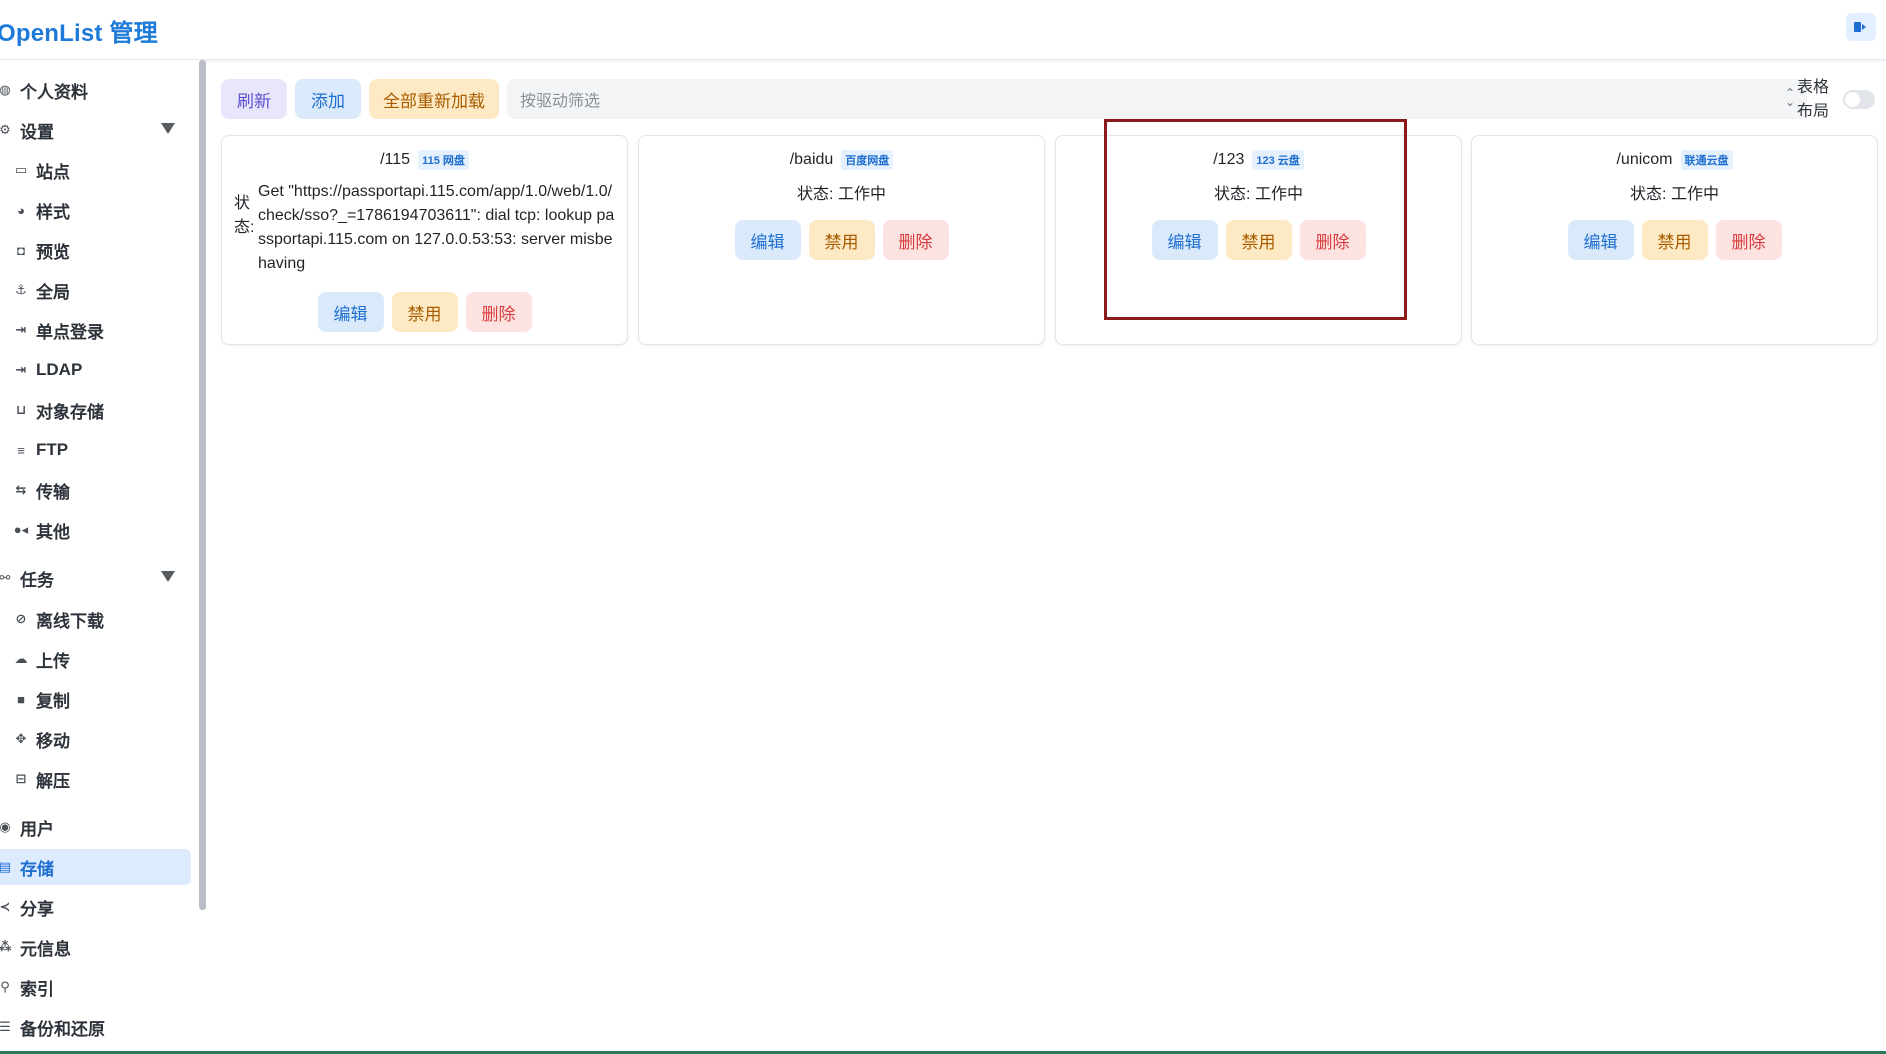 Image resolution: width=1886 pixels, height=1054 pixels. I want to click on sidebar-item-label: 复制, so click(53, 701).